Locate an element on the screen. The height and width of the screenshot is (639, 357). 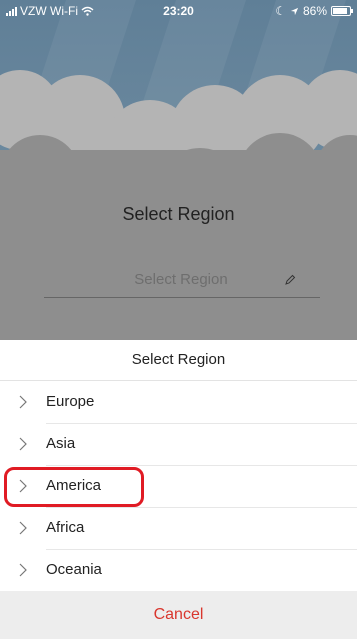
region-option-america: America is located at coordinates (178, 486).